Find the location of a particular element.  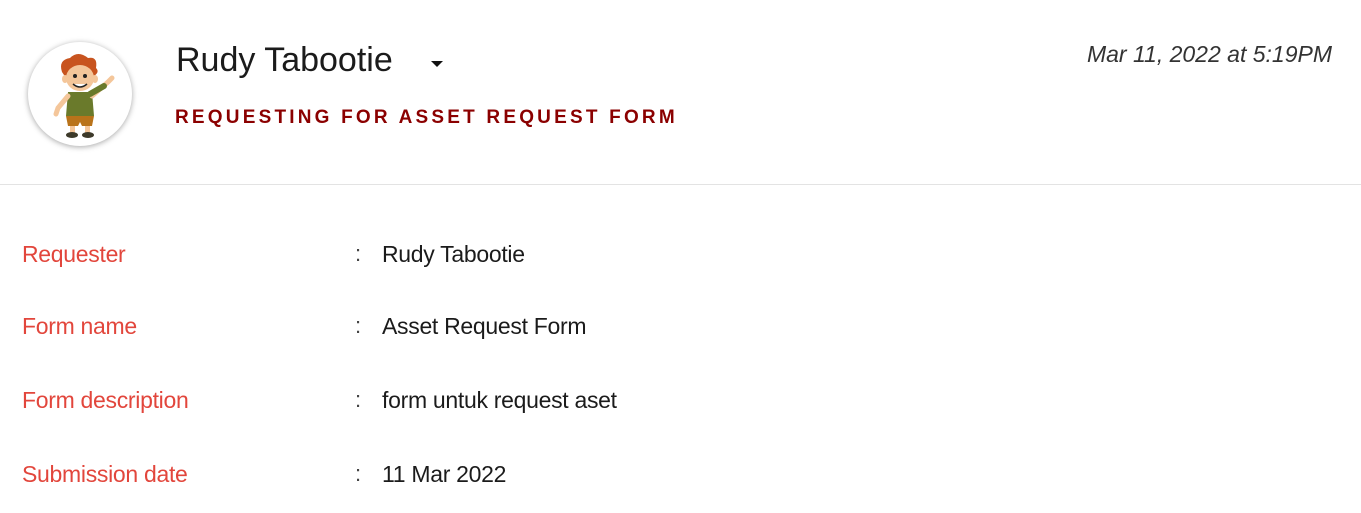

detail-label: Form description is located at coordinates (105, 400).